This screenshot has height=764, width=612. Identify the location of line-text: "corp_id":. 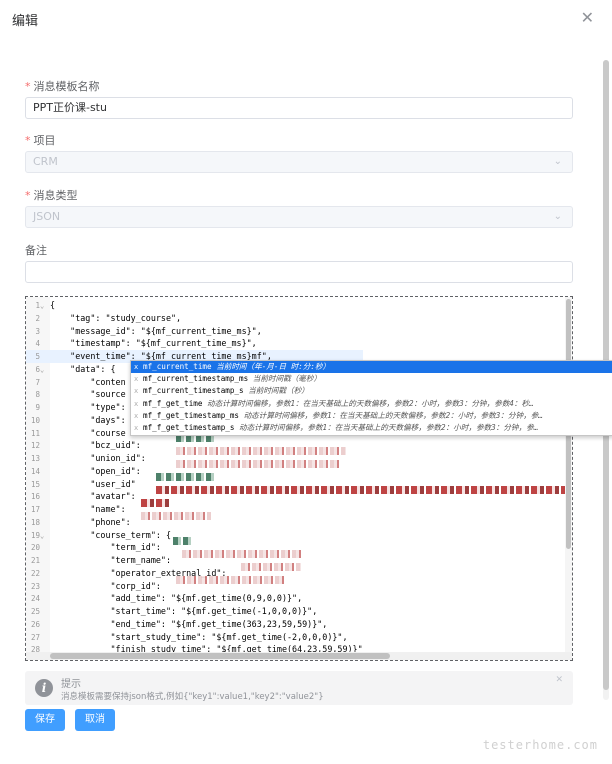
(105, 585).